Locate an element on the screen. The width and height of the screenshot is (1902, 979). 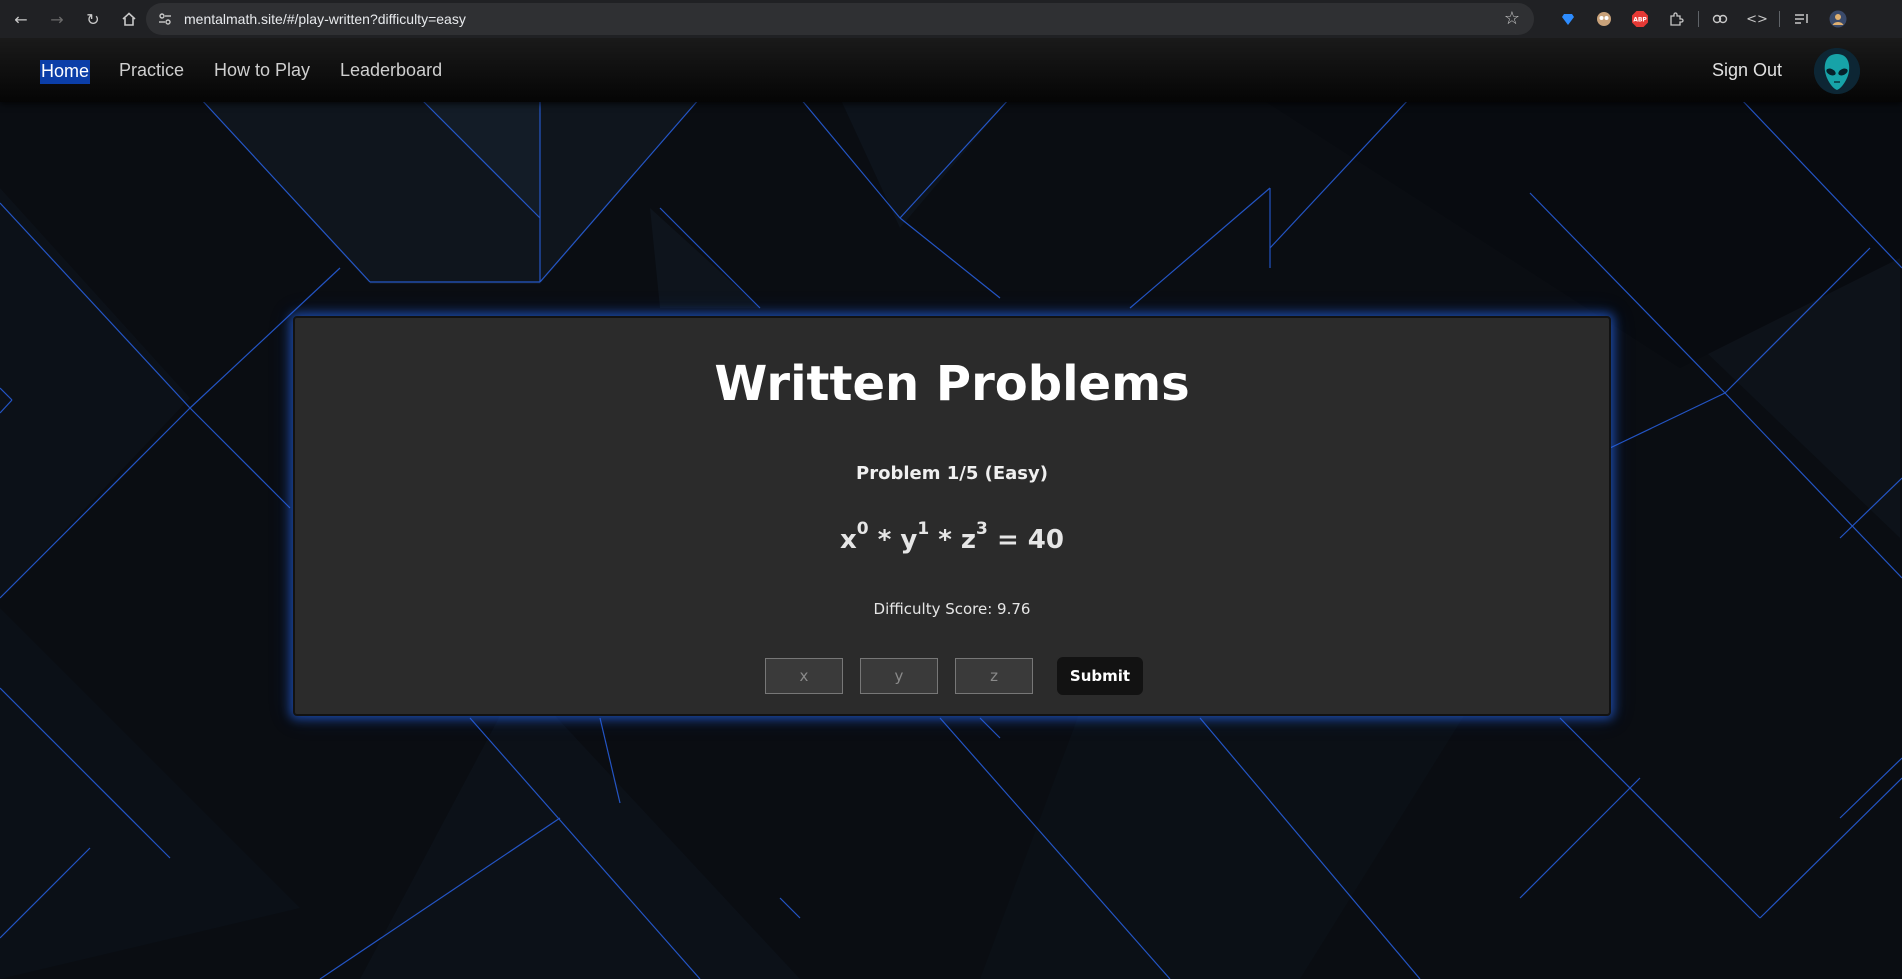
gem-extension-icon is located at coordinates (1568, 19).